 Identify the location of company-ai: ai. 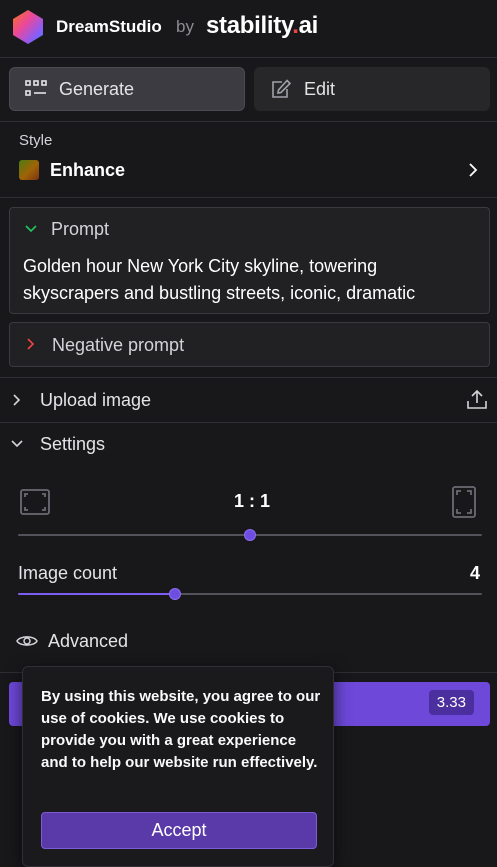
(308, 25).